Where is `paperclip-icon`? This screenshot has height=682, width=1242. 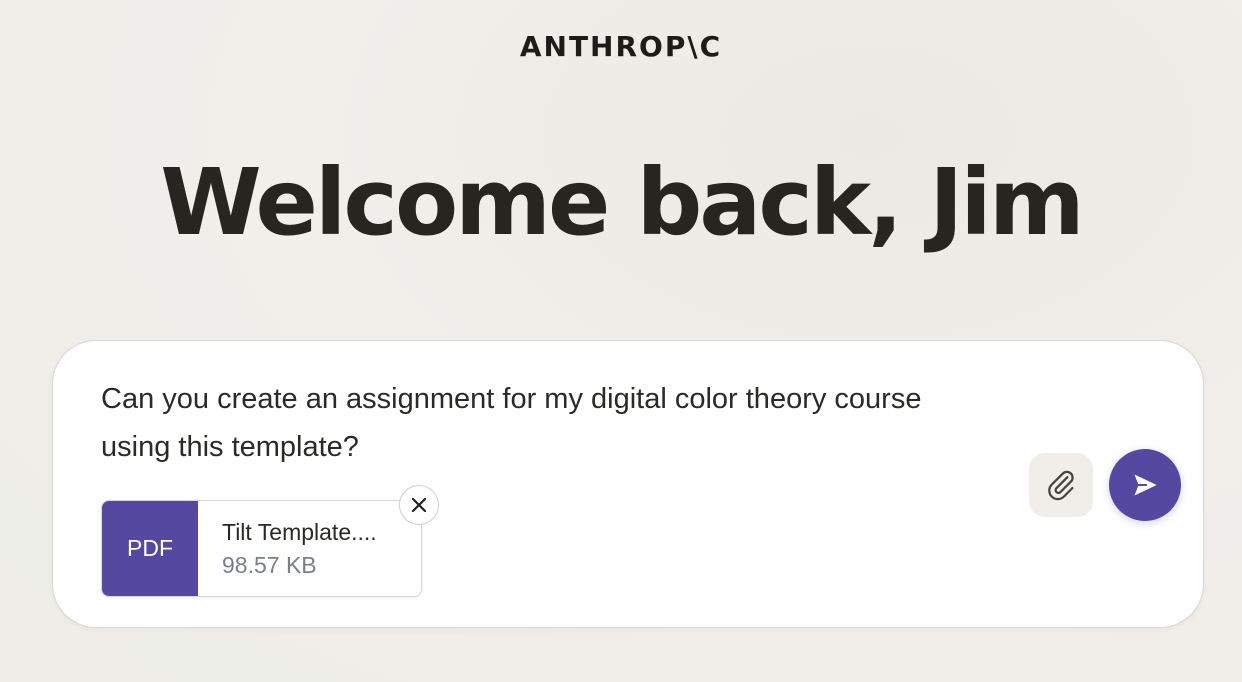
paperclip-icon is located at coordinates (1061, 485).